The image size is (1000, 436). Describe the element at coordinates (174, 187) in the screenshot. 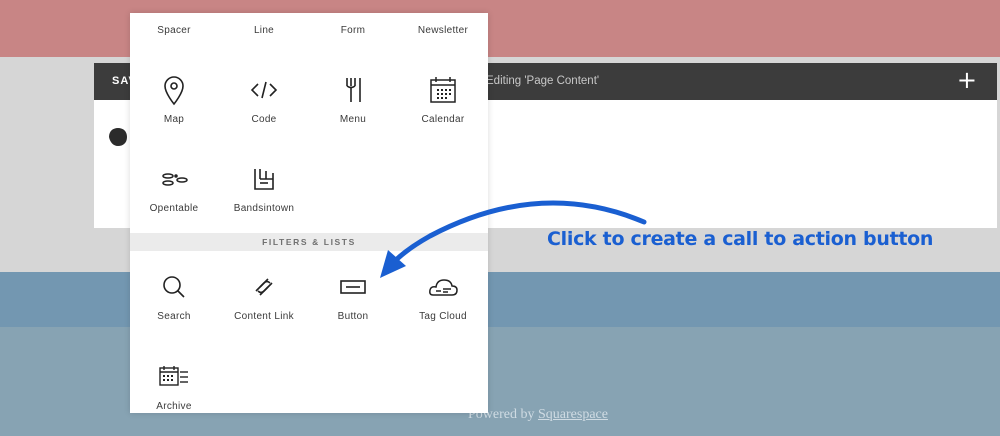

I see `block-opentable: Opentable` at that location.